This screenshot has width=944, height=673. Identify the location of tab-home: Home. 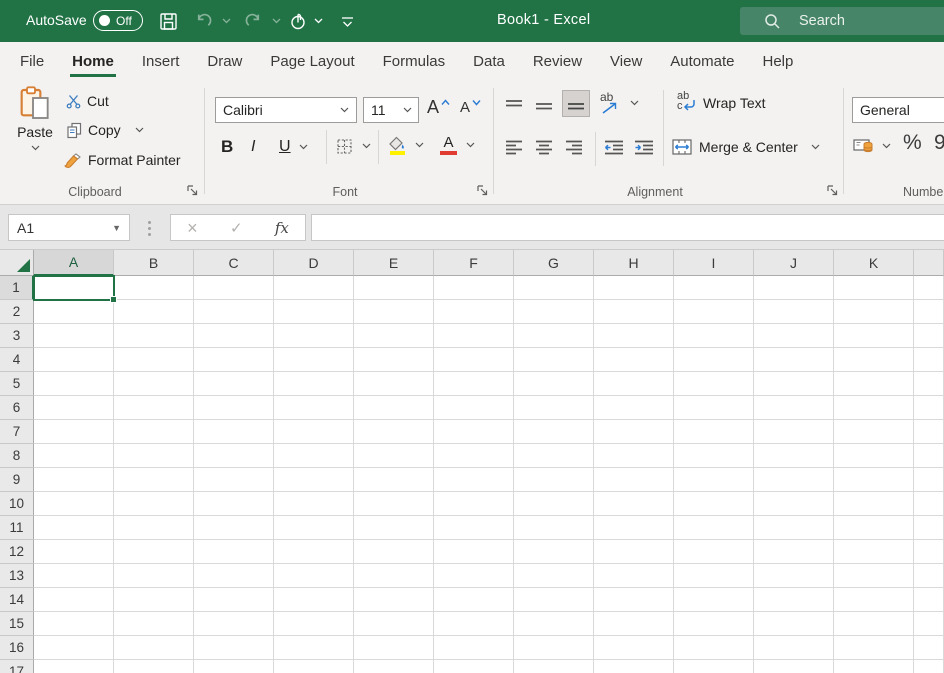
(93, 62).